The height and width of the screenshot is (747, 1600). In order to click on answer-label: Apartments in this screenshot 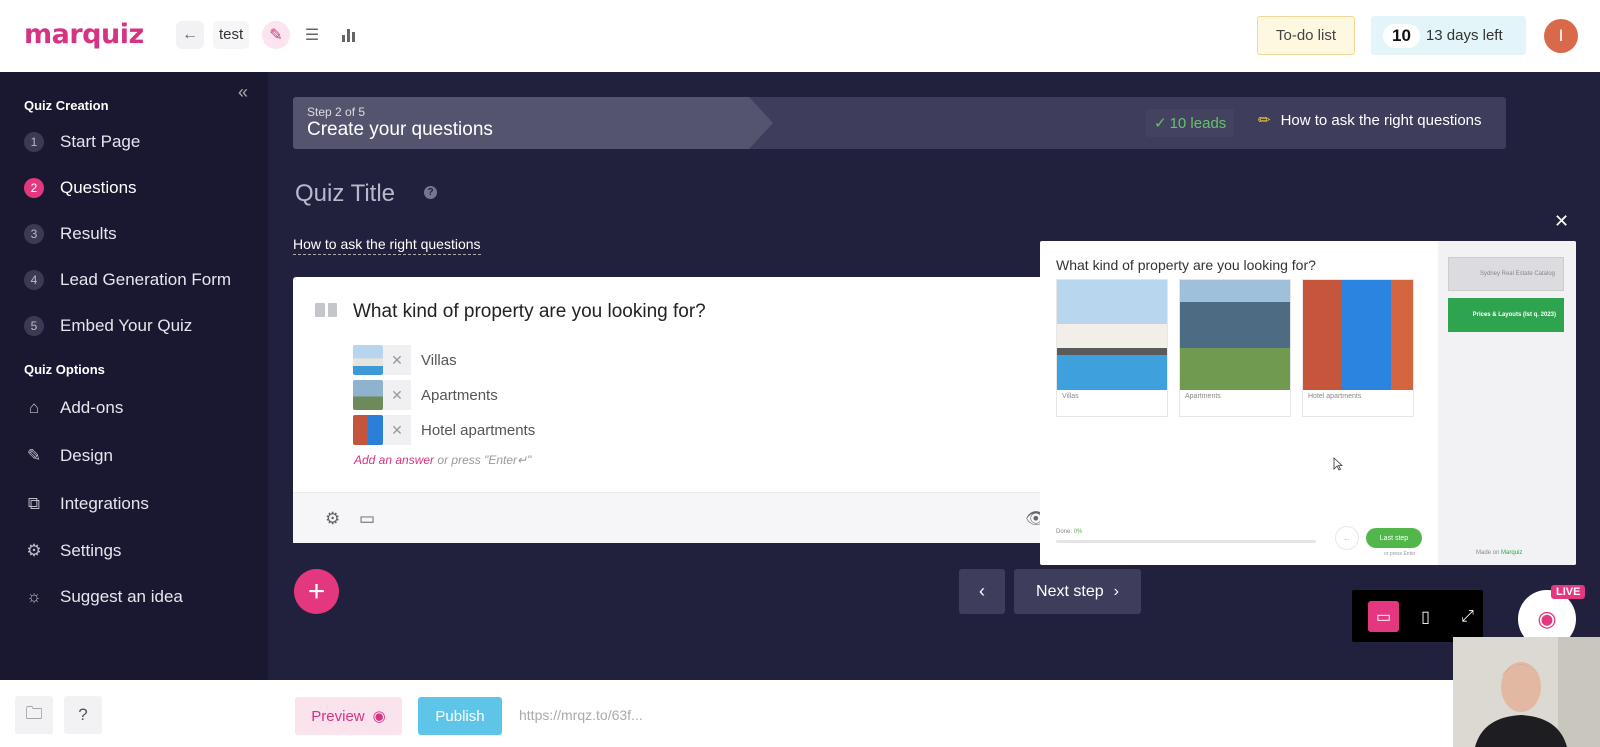, I will do `click(459, 395)`.